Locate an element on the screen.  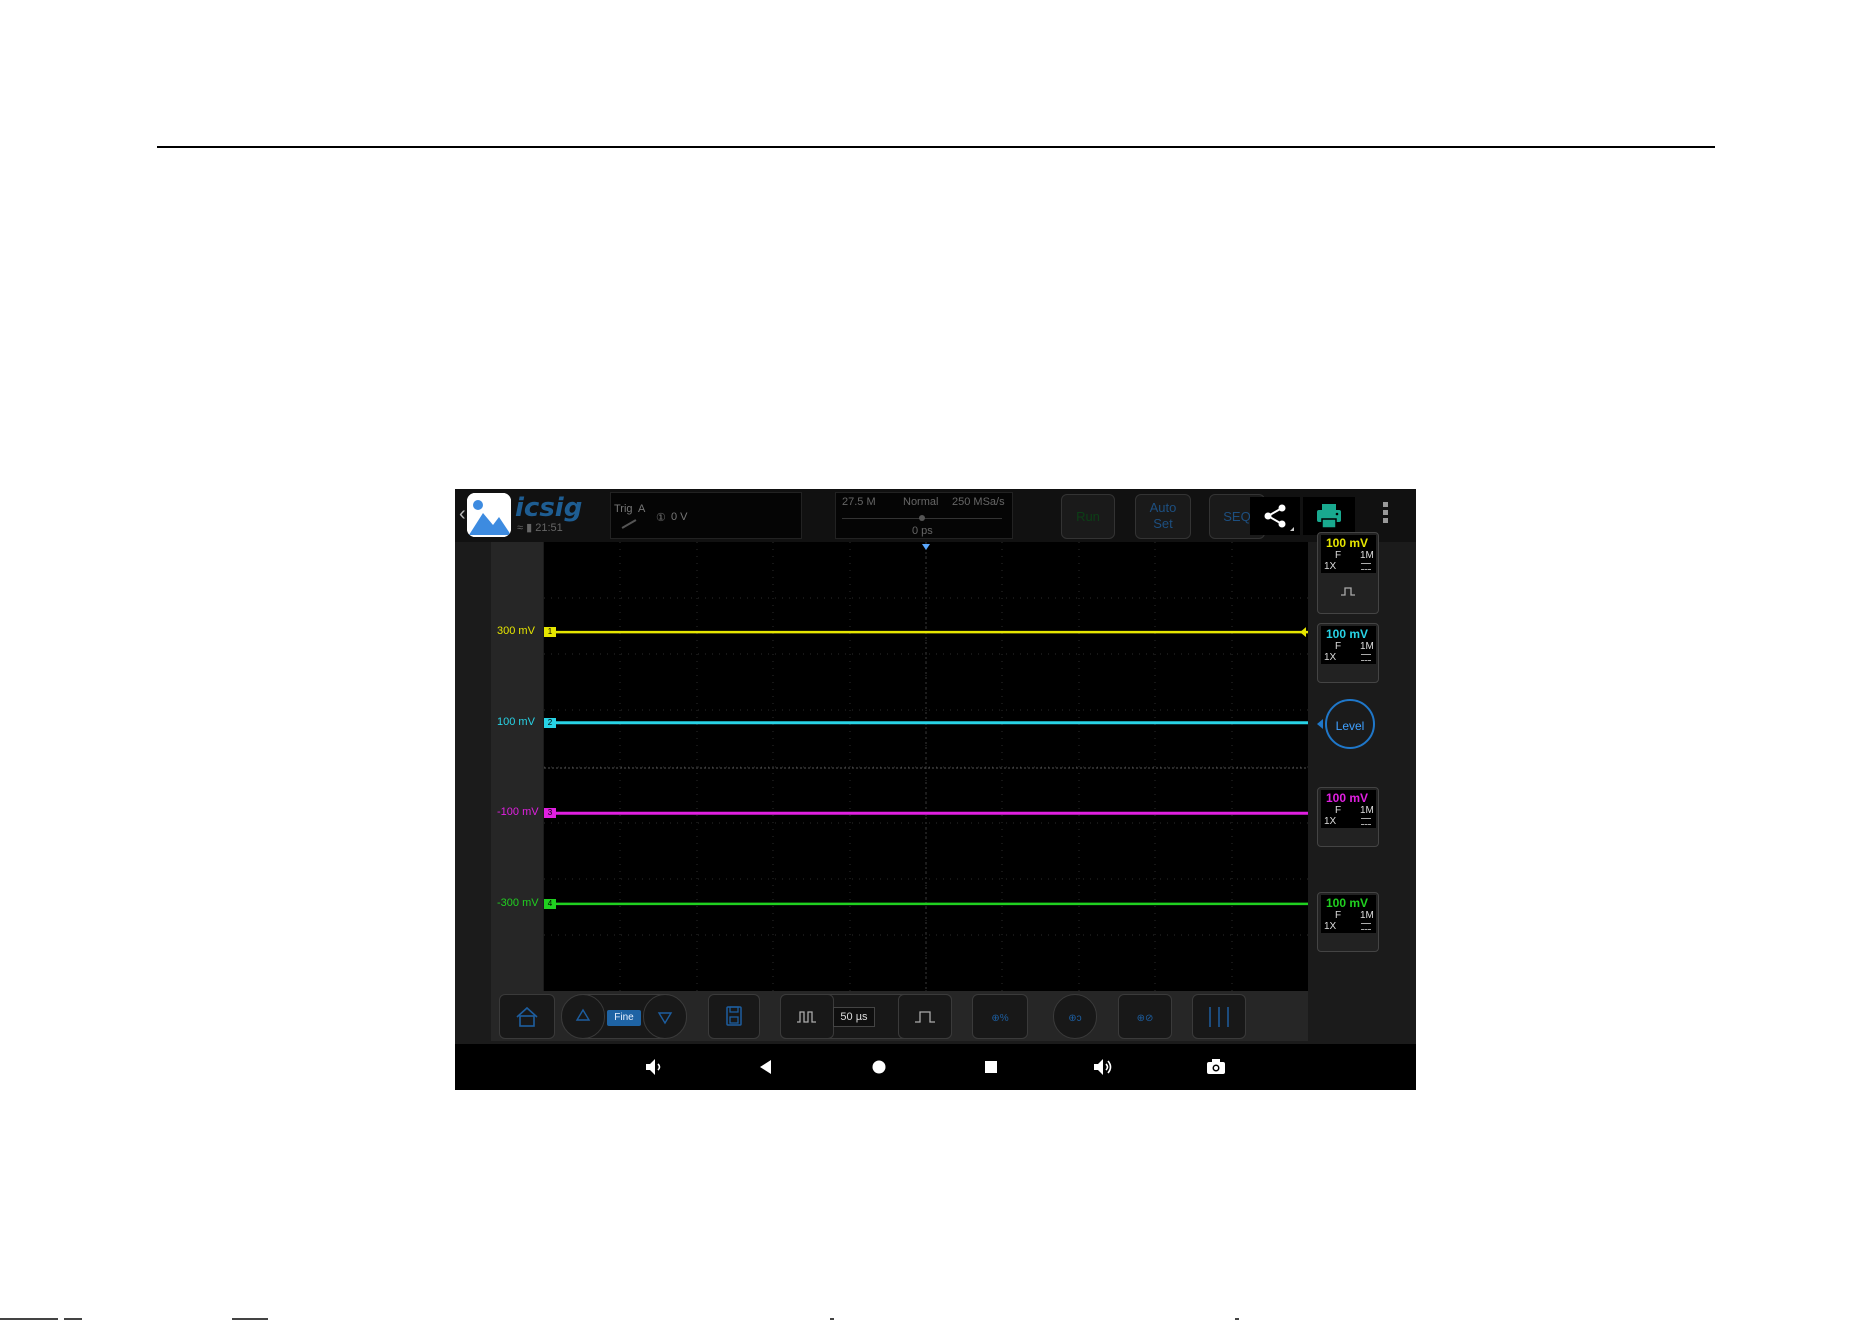
print-button is located at coordinates (1329, 516).